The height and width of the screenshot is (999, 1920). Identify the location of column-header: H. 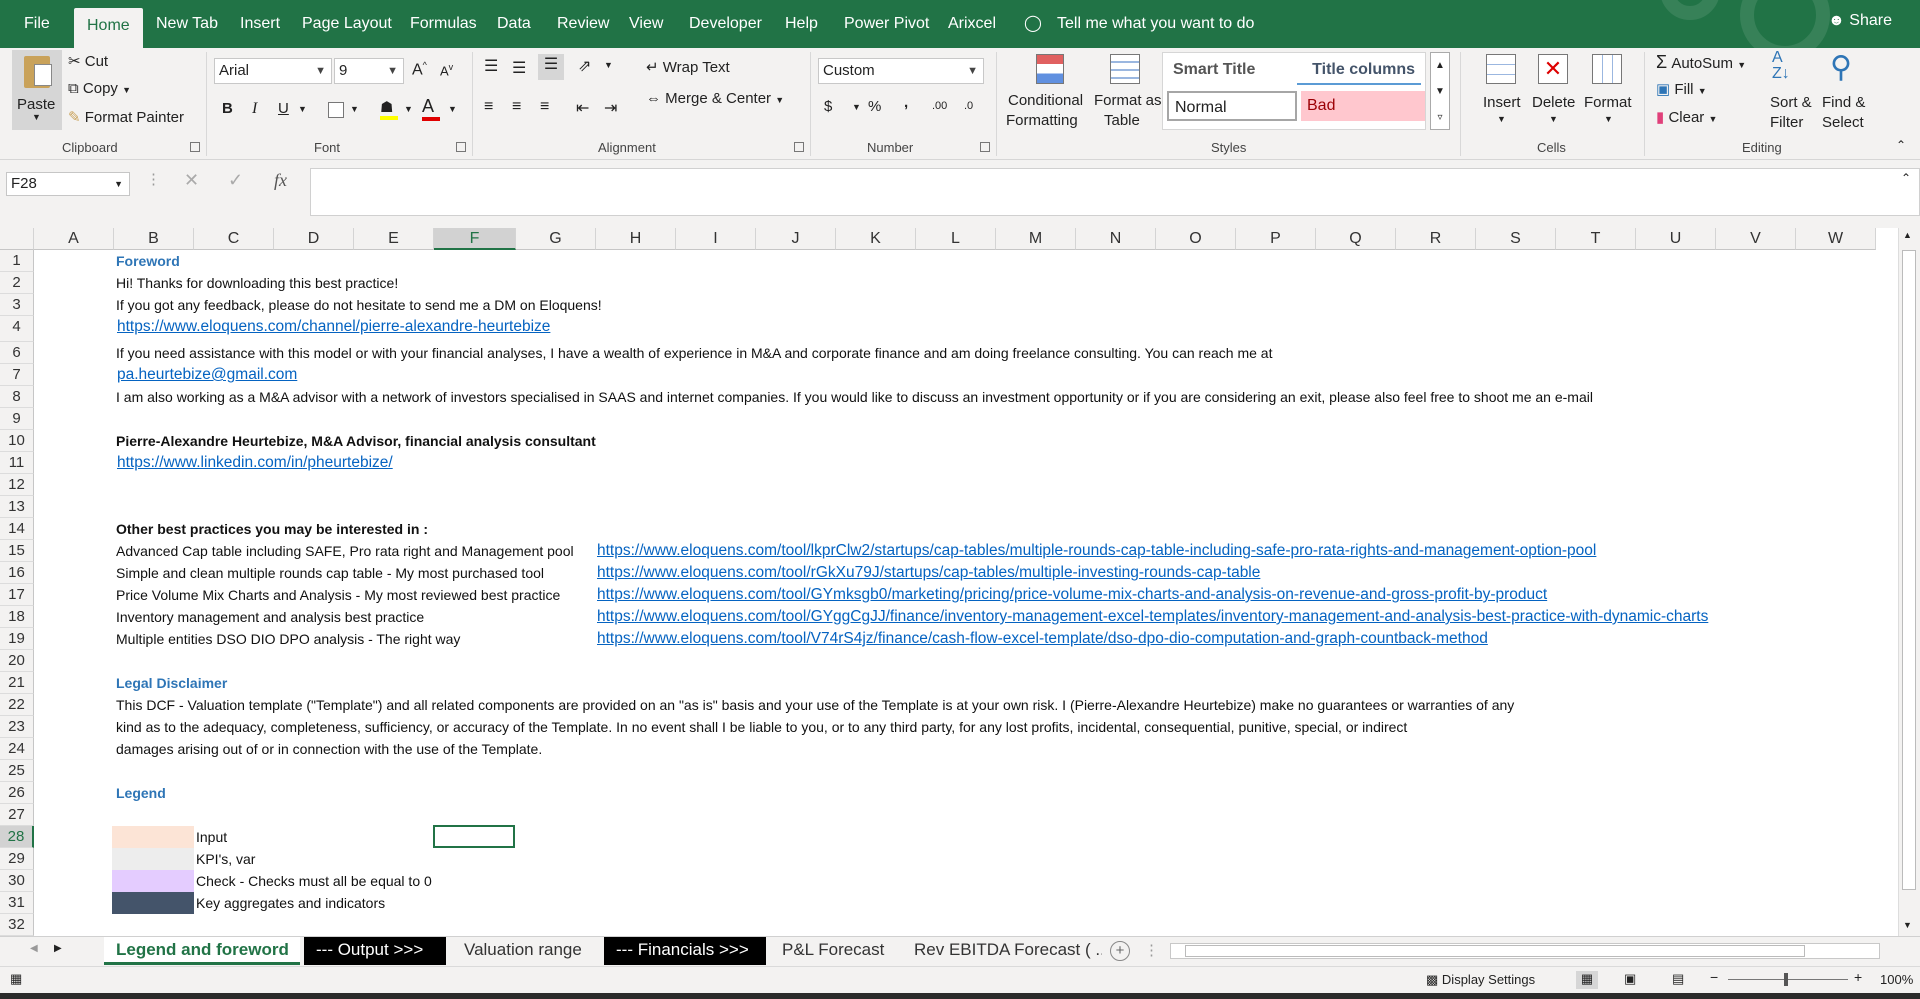
(636, 239).